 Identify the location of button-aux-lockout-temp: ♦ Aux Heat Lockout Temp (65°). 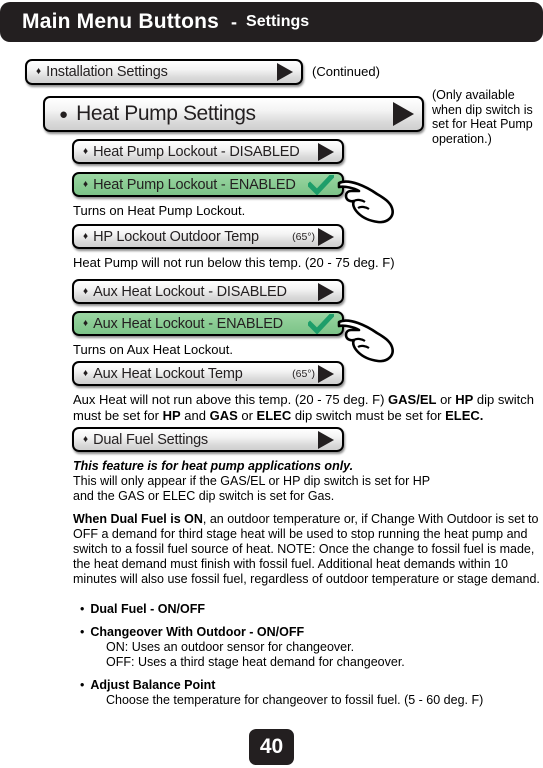
(208, 373).